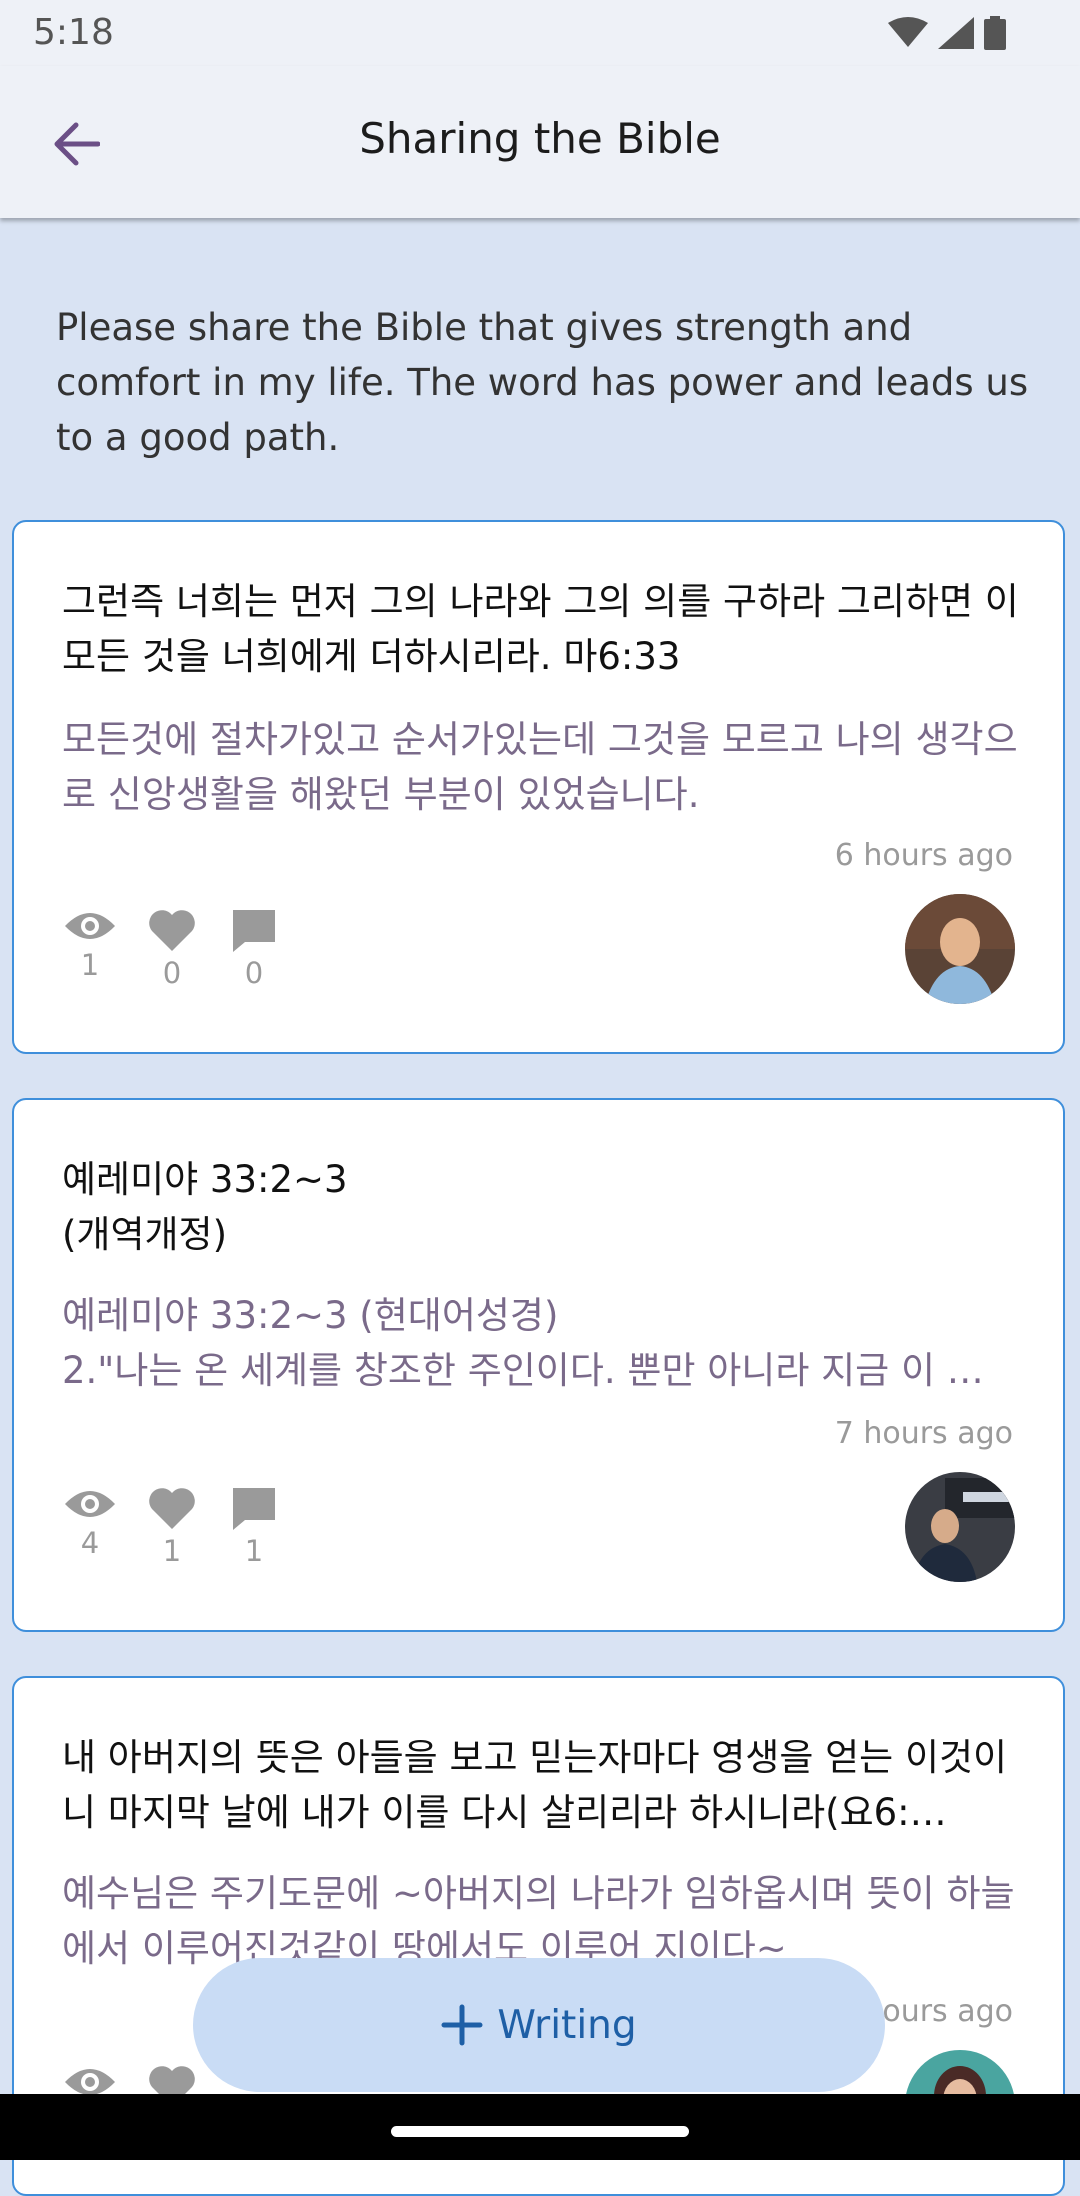 The image size is (1080, 2196). What do you see at coordinates (254, 973) in the screenshot?
I see `comments-count: 0` at bounding box center [254, 973].